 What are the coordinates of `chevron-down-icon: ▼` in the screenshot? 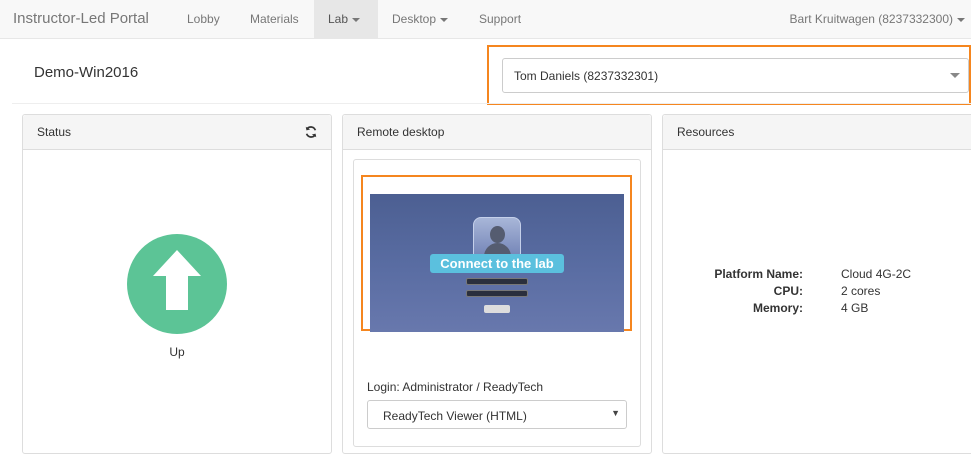 It's located at (615, 413).